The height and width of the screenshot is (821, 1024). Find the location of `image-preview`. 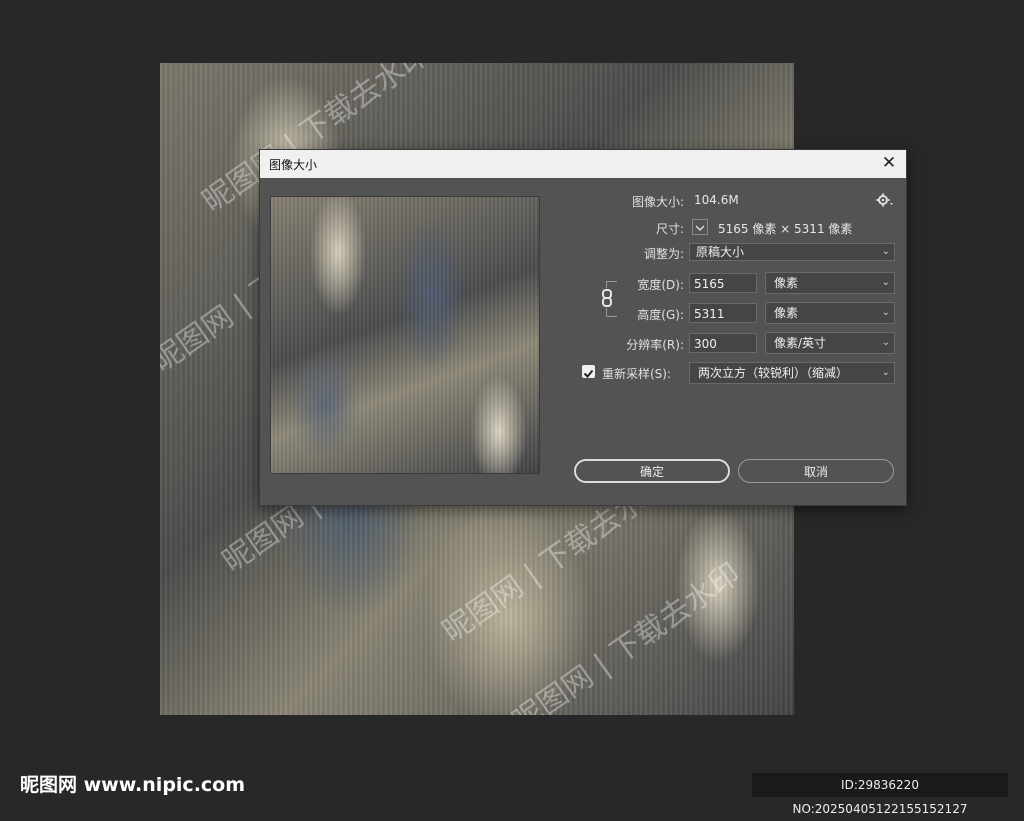

image-preview is located at coordinates (405, 335).